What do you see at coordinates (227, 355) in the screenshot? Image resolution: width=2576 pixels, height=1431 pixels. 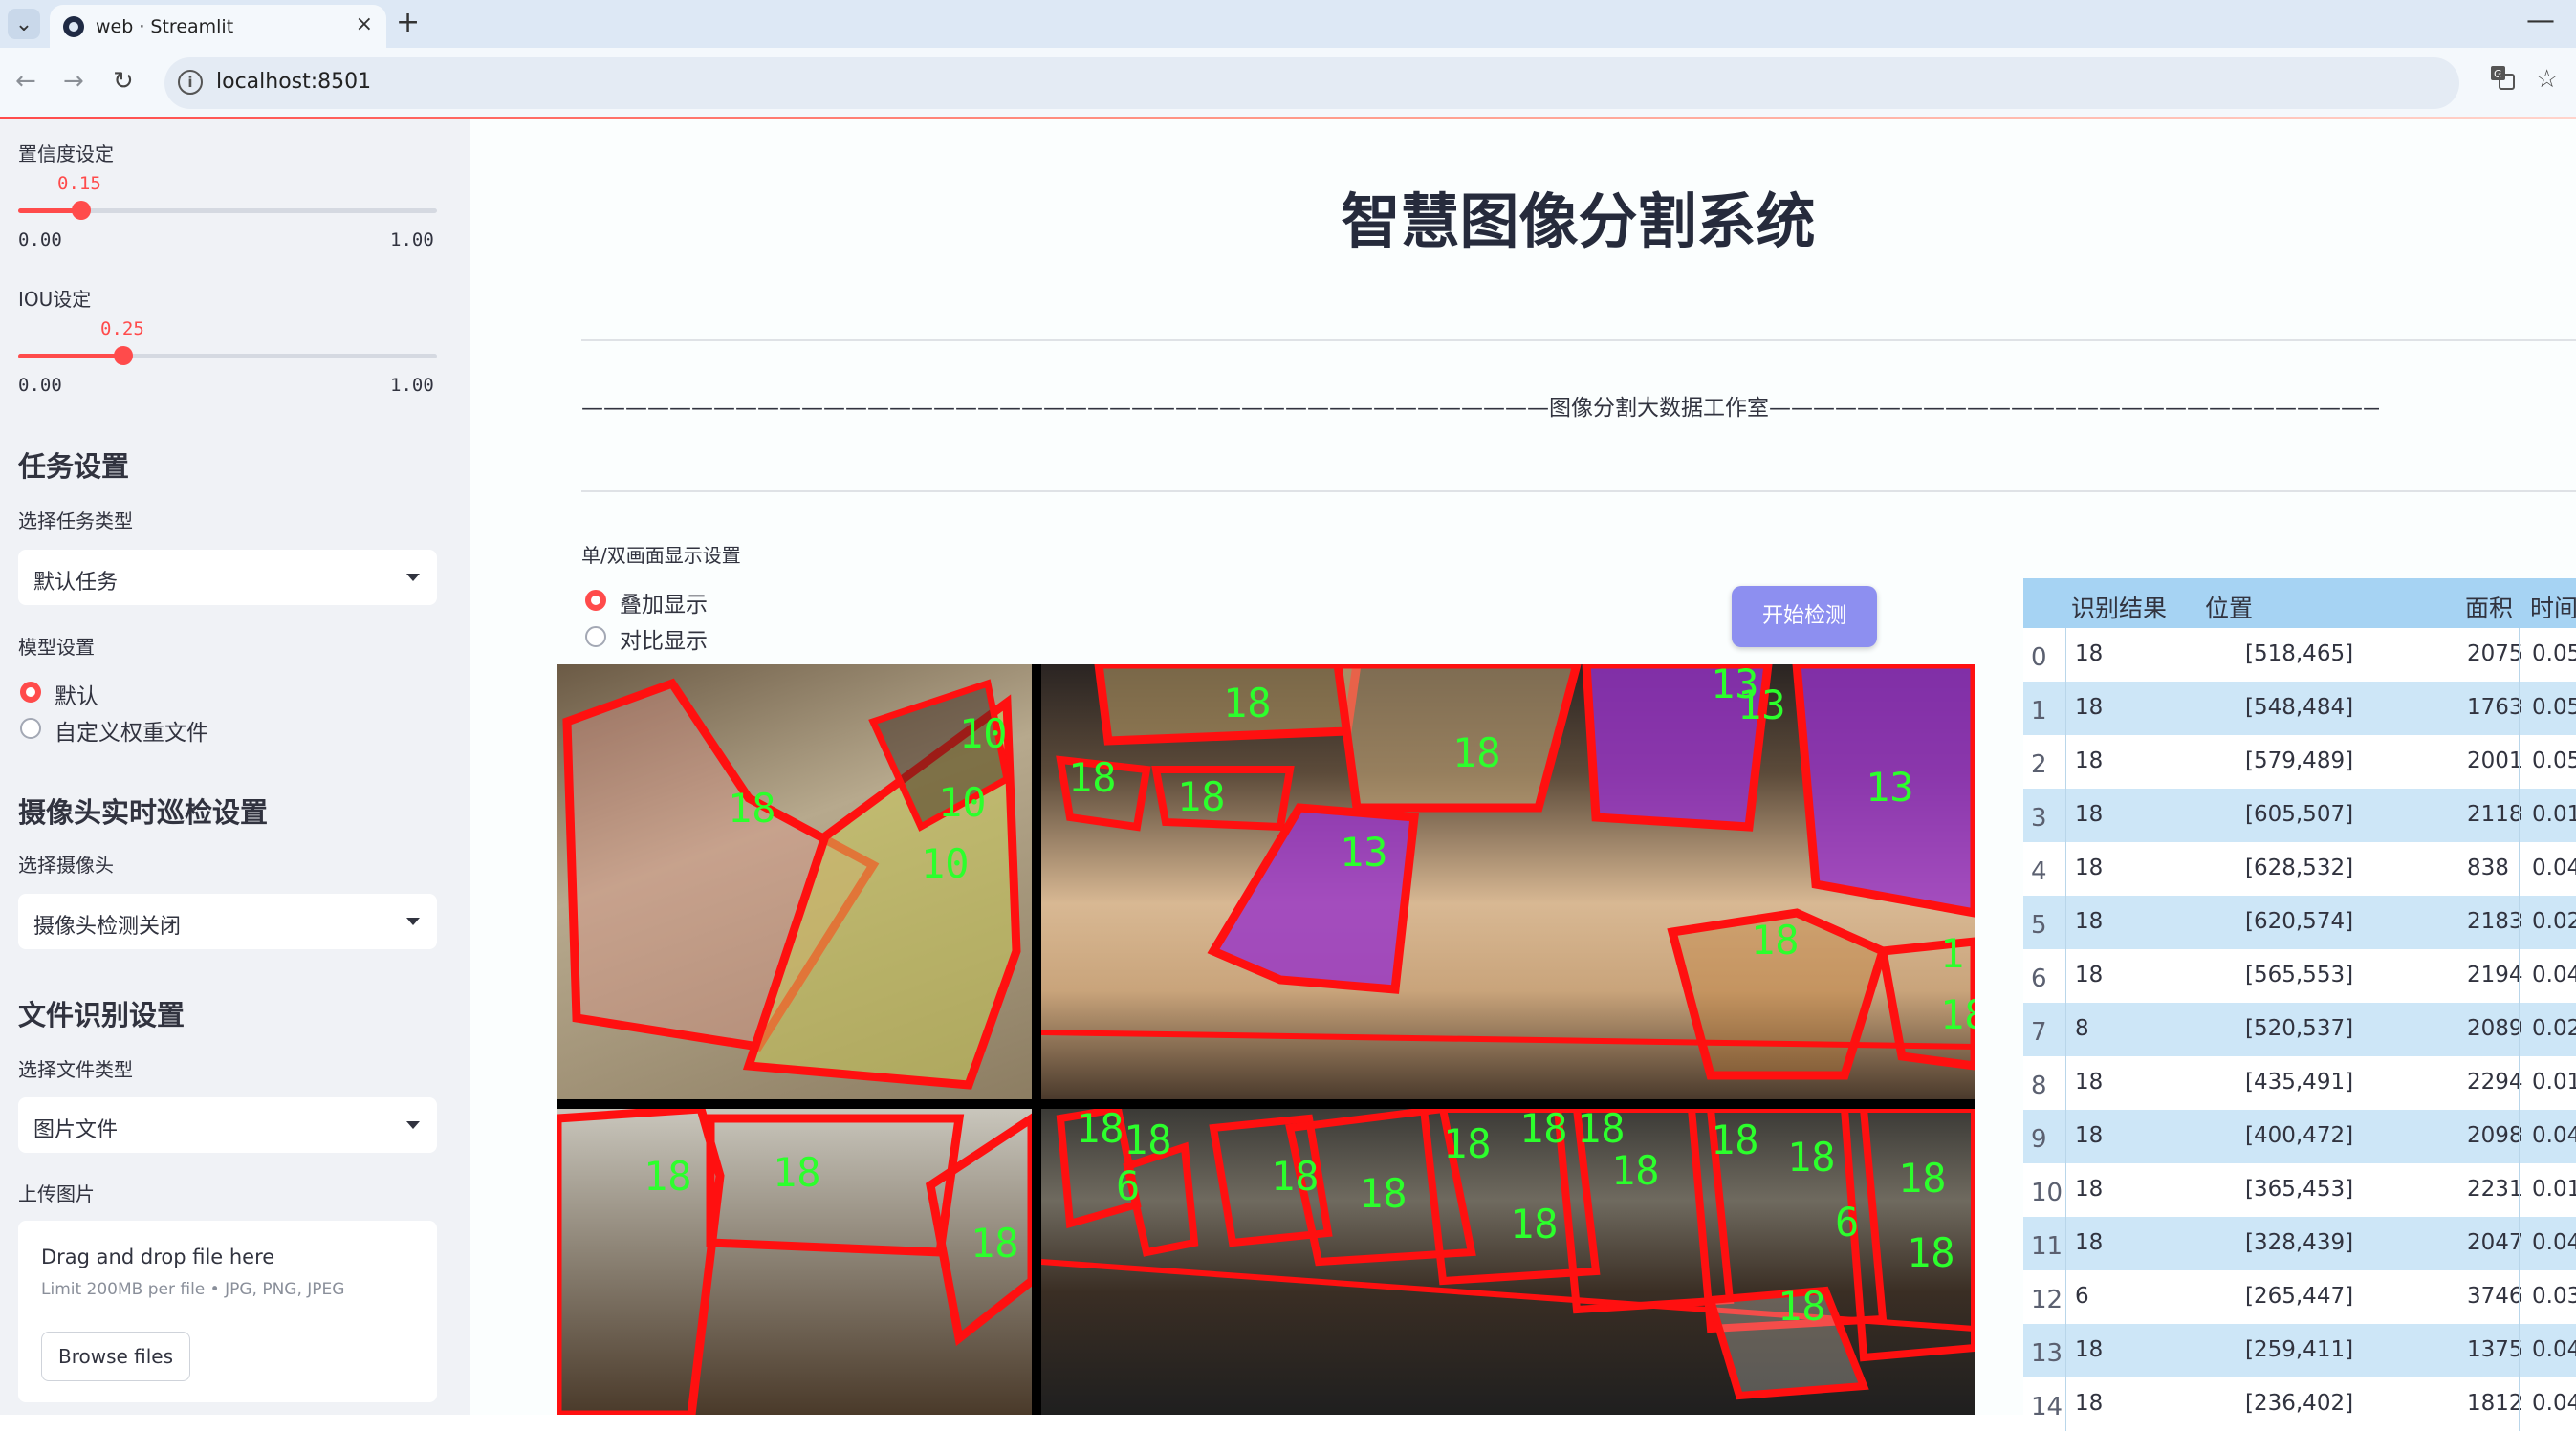 I see `iou-slider` at bounding box center [227, 355].